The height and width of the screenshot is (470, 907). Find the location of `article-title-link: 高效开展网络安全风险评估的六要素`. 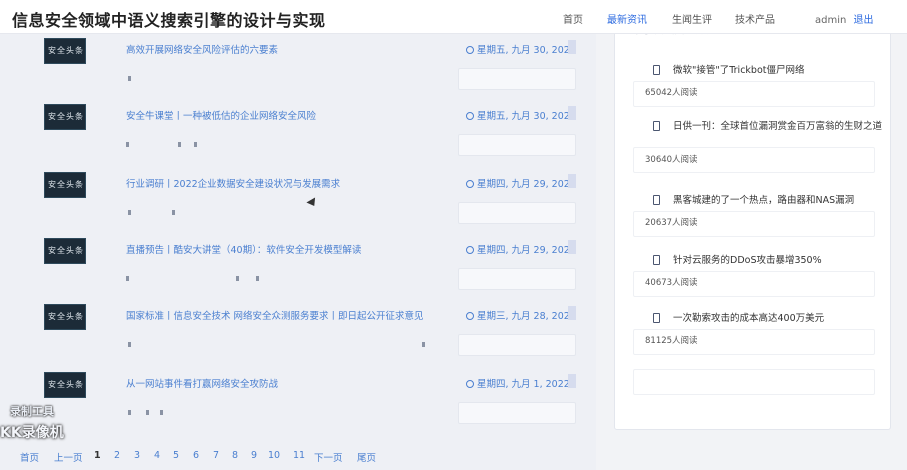

article-title-link: 高效开展网络安全风险评估的六要素 is located at coordinates (291, 49).